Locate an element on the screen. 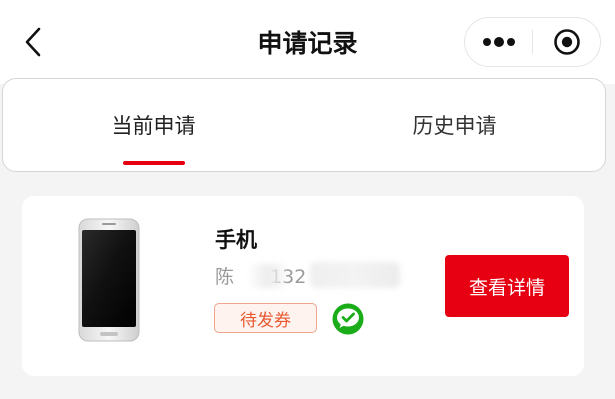 The image size is (615, 399). applicant-name: 陈 is located at coordinates (225, 277).